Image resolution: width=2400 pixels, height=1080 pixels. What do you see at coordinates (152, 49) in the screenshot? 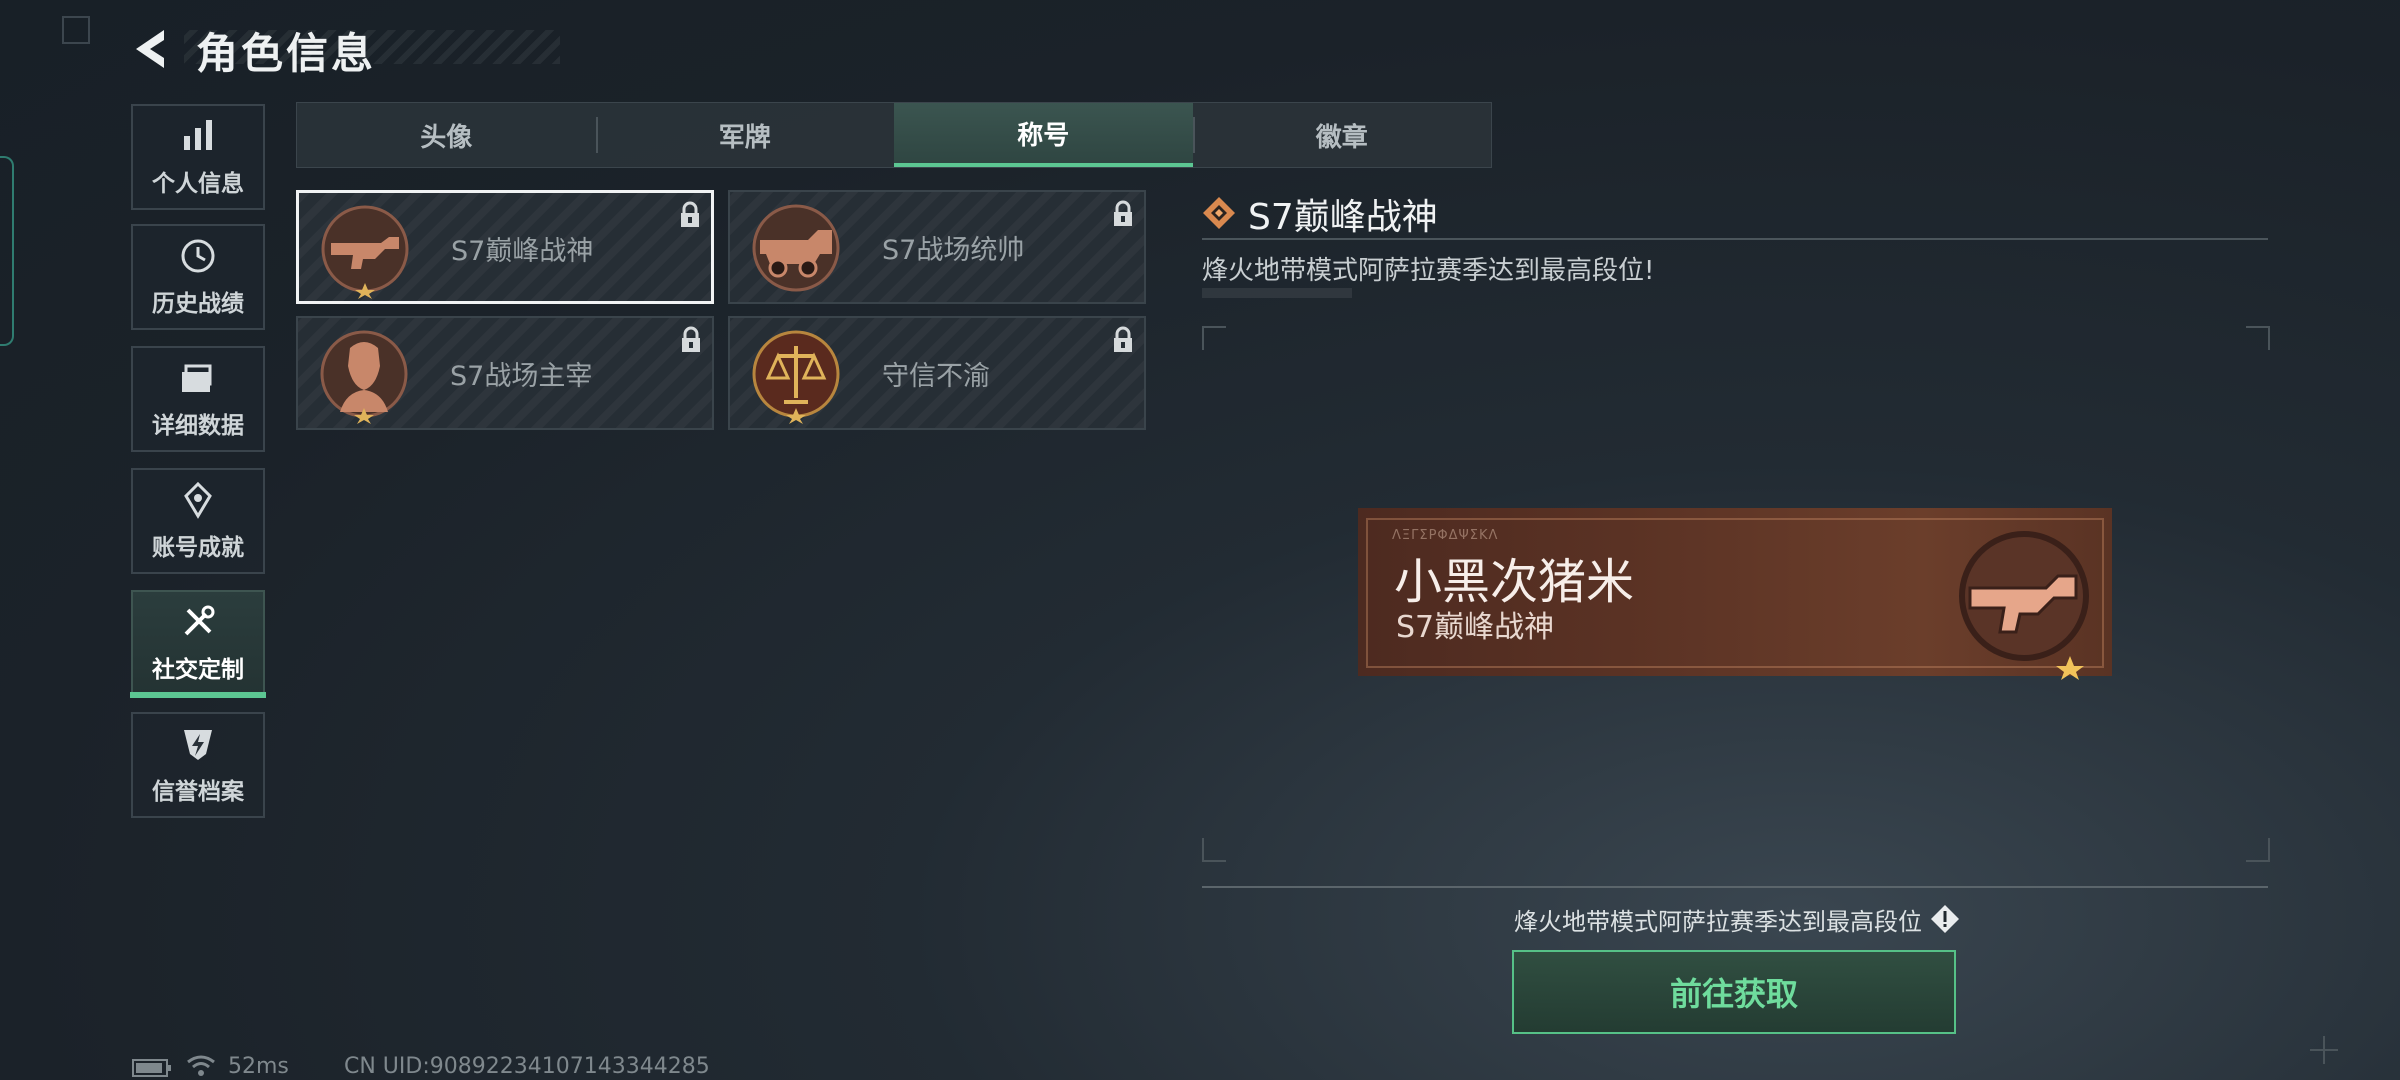
I see `back-arrow-icon` at bounding box center [152, 49].